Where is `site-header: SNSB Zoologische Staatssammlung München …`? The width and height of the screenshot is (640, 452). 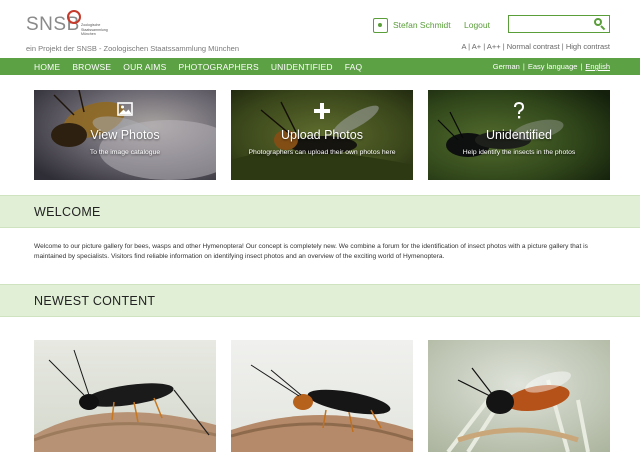
site-header: SNSB Zoologische Staatssammlung München … is located at coordinates (320, 29).